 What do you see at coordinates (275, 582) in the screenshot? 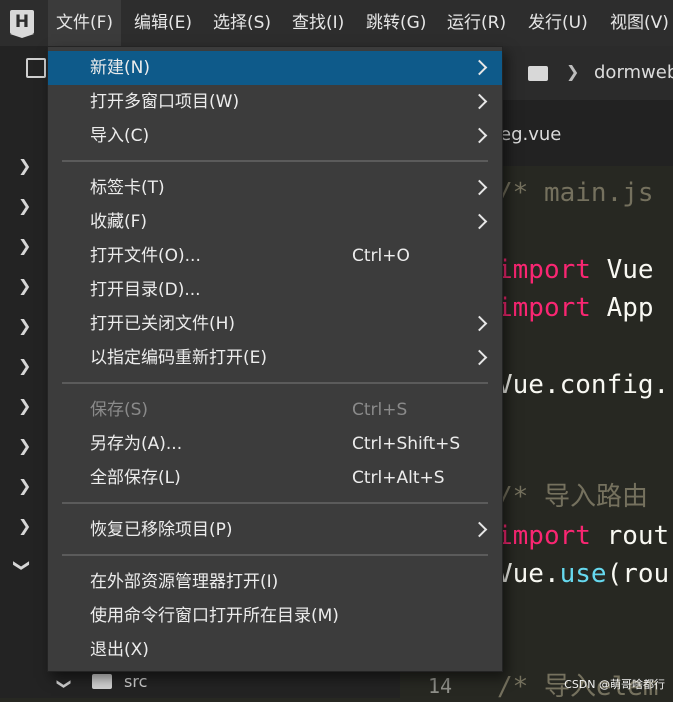
I see `menu-item-open-in-explorer: 在外部资源管理器打开(I)` at bounding box center [275, 582].